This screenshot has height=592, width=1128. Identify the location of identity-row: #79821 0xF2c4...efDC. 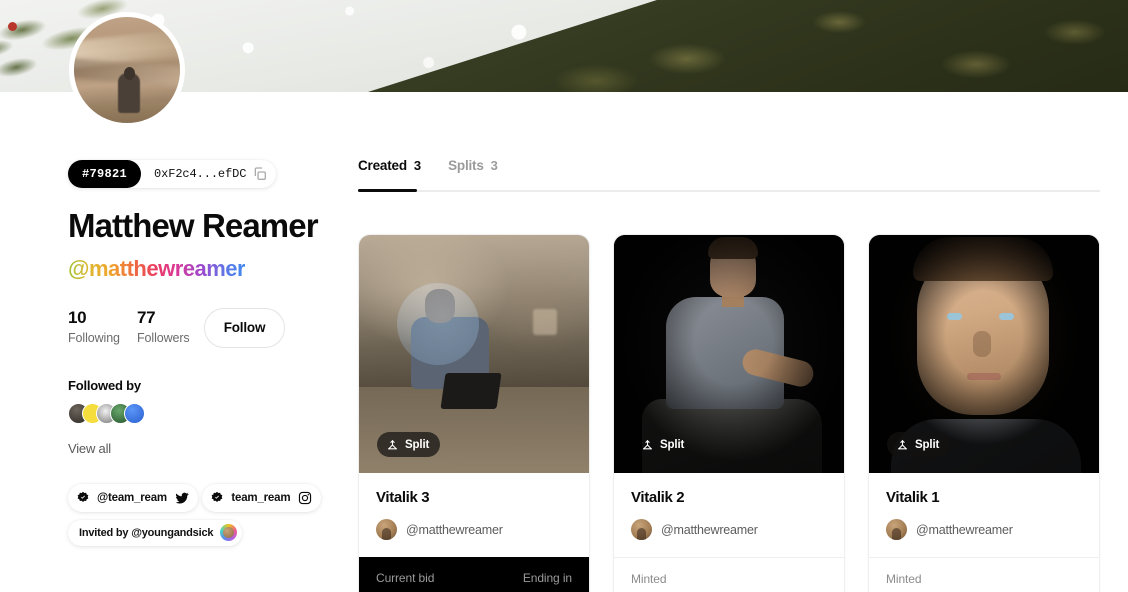
(172, 174).